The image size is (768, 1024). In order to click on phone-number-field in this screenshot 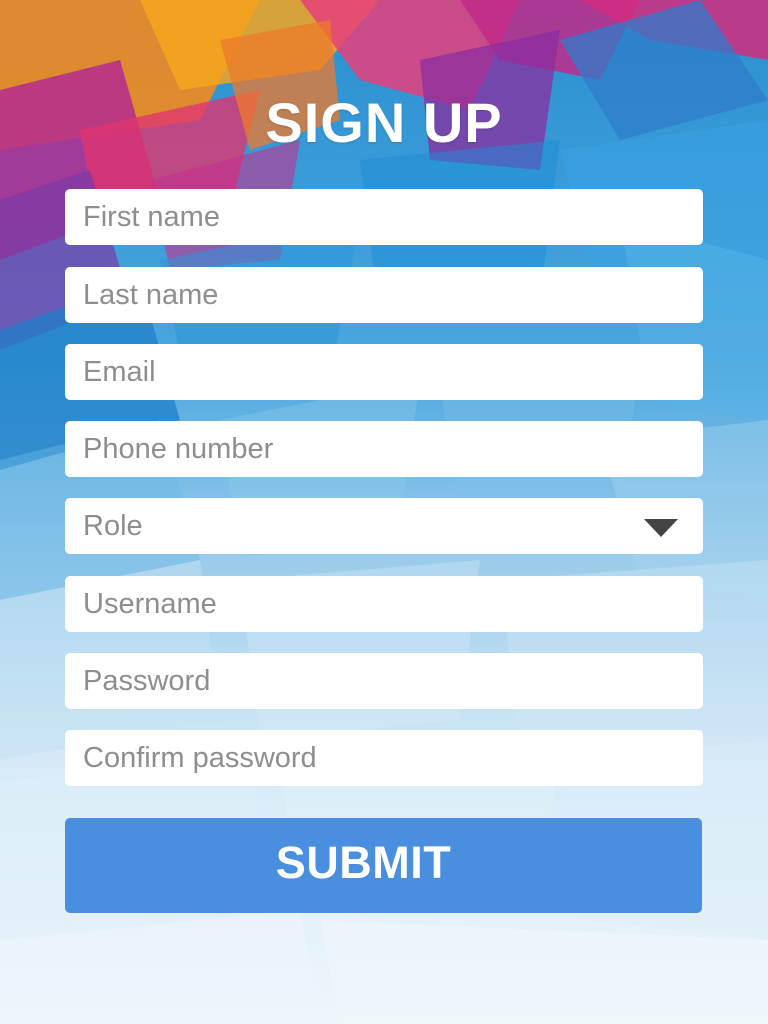, I will do `click(384, 449)`.